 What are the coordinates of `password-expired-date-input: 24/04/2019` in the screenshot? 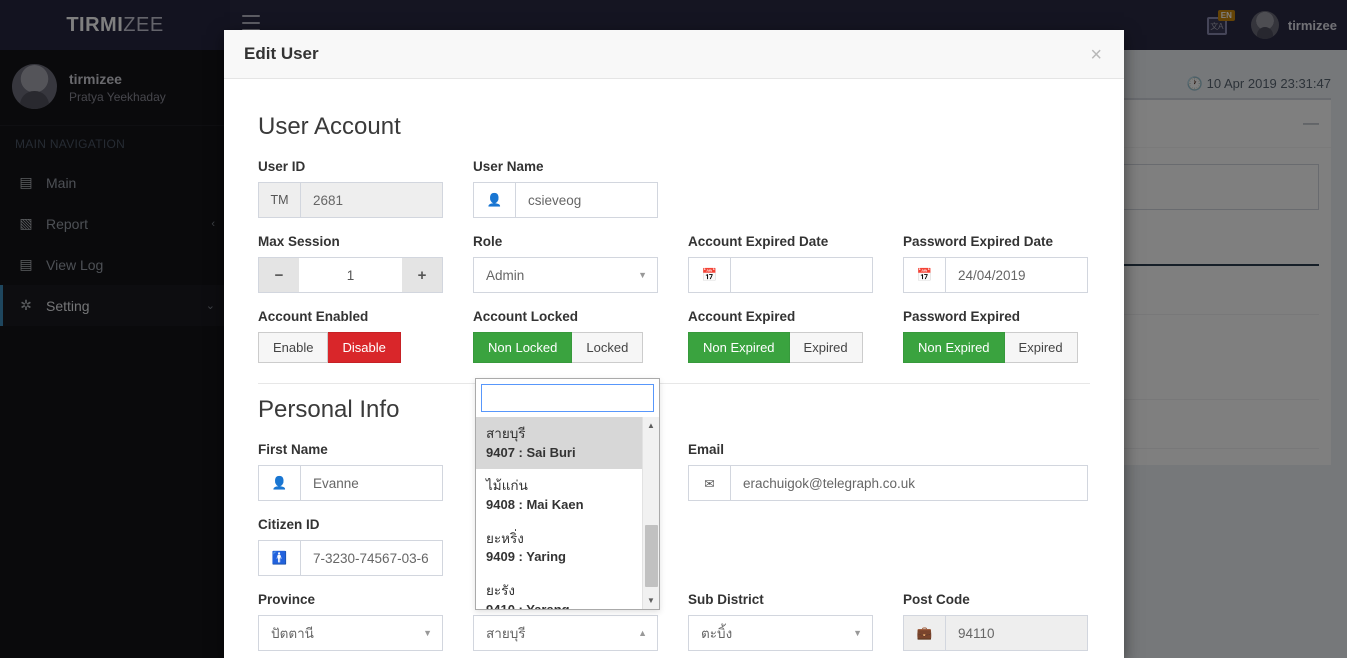 It's located at (1016, 275).